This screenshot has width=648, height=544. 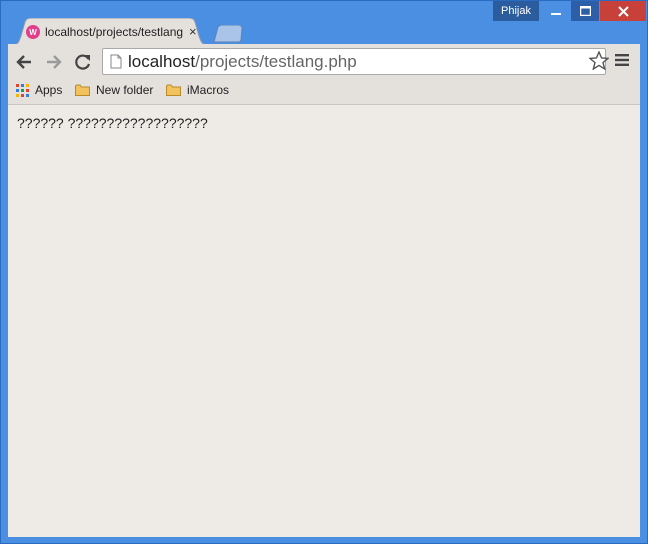 What do you see at coordinates (116, 61) in the screenshot?
I see `page-icon` at bounding box center [116, 61].